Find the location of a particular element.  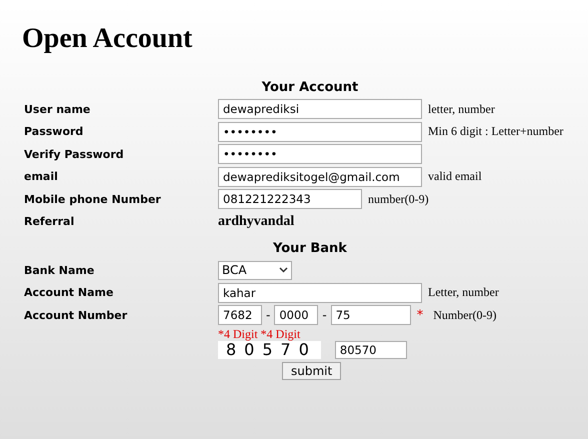

field-label: Account Number is located at coordinates (76, 315).